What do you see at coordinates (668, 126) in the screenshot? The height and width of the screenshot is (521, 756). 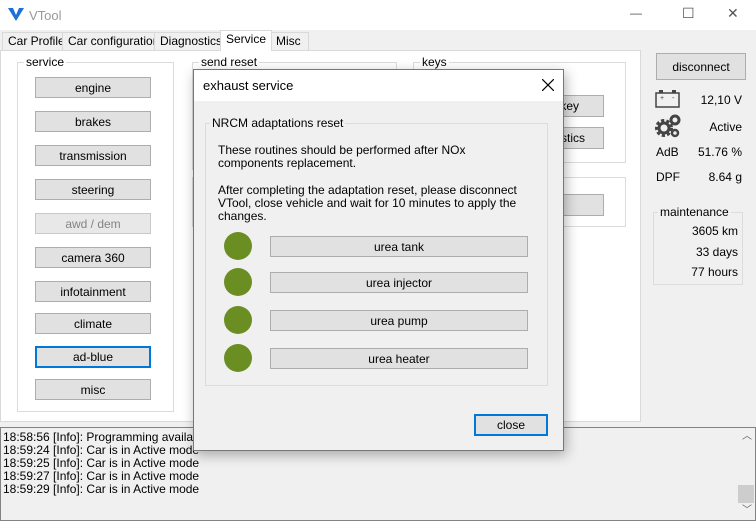 I see `gears-icon` at bounding box center [668, 126].